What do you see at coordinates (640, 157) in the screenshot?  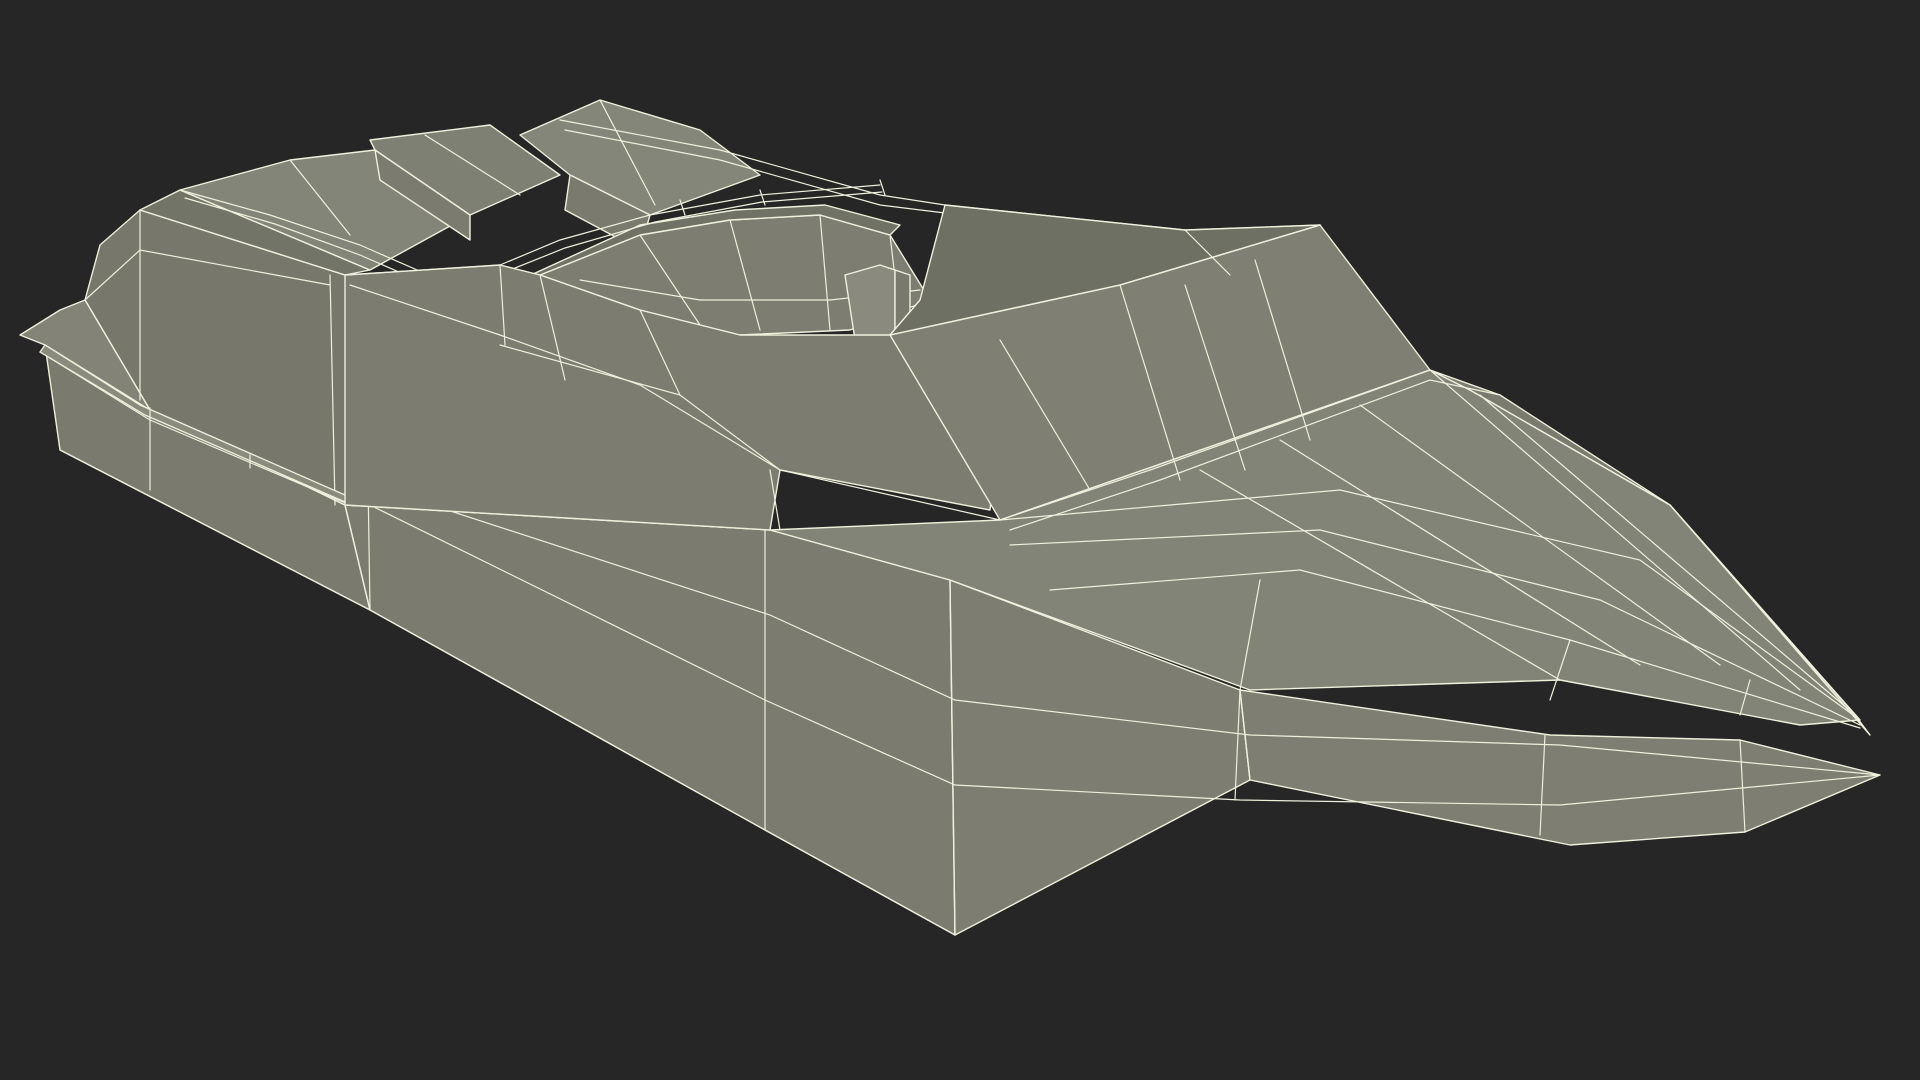 I see `engine-box-top` at bounding box center [640, 157].